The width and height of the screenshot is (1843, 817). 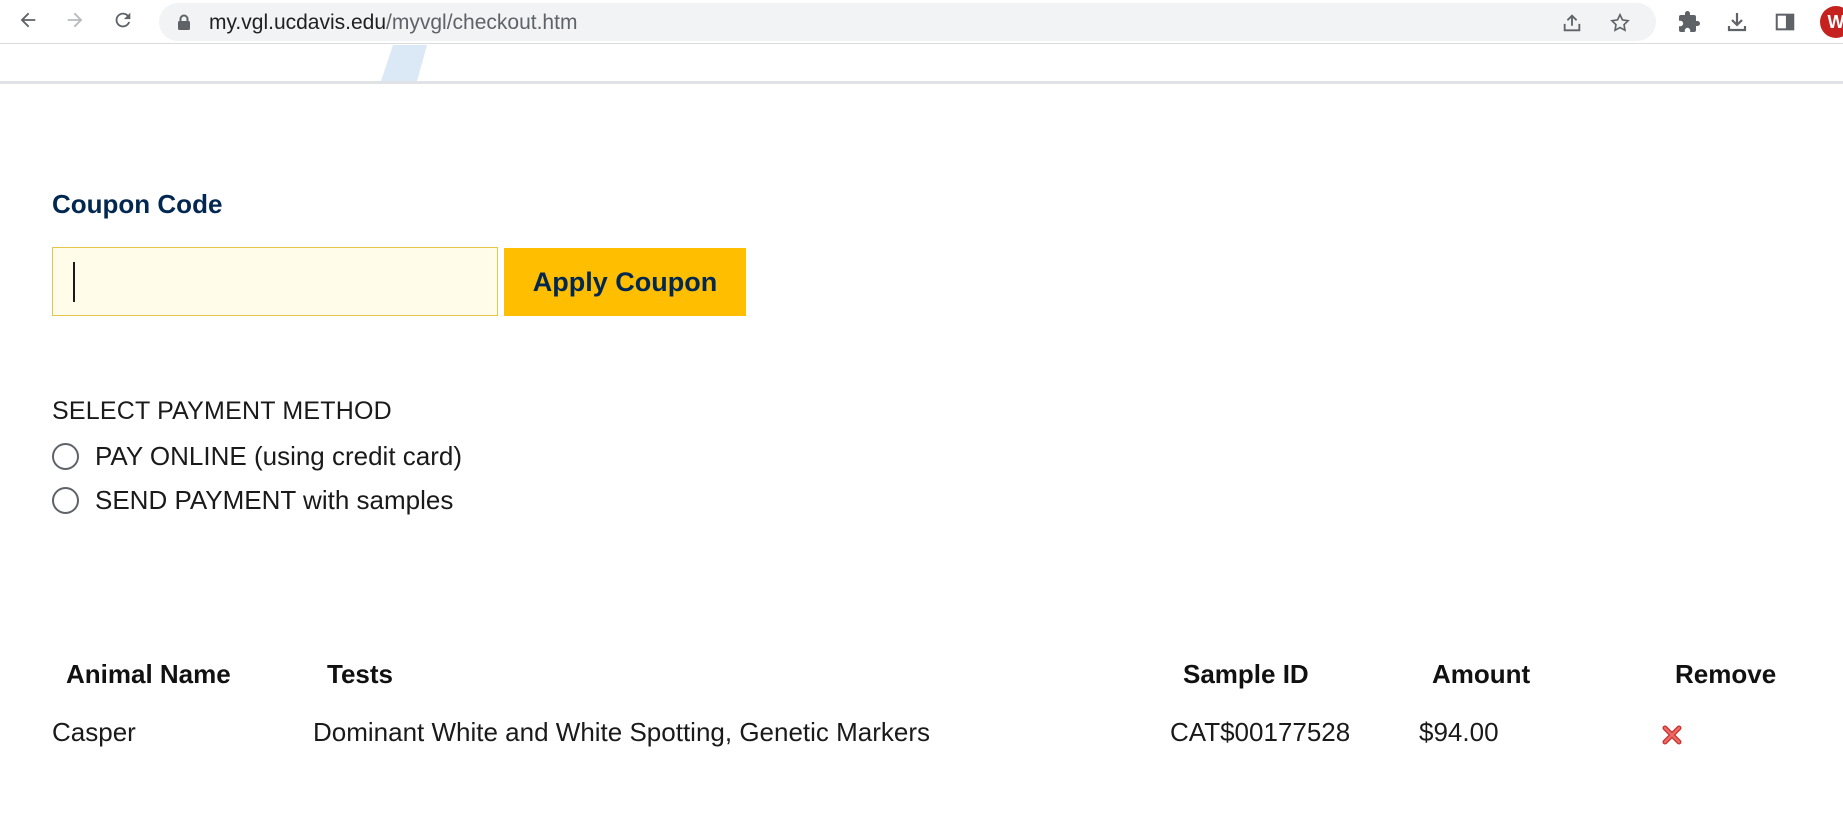 What do you see at coordinates (1737, 22) in the screenshot?
I see `download-icon` at bounding box center [1737, 22].